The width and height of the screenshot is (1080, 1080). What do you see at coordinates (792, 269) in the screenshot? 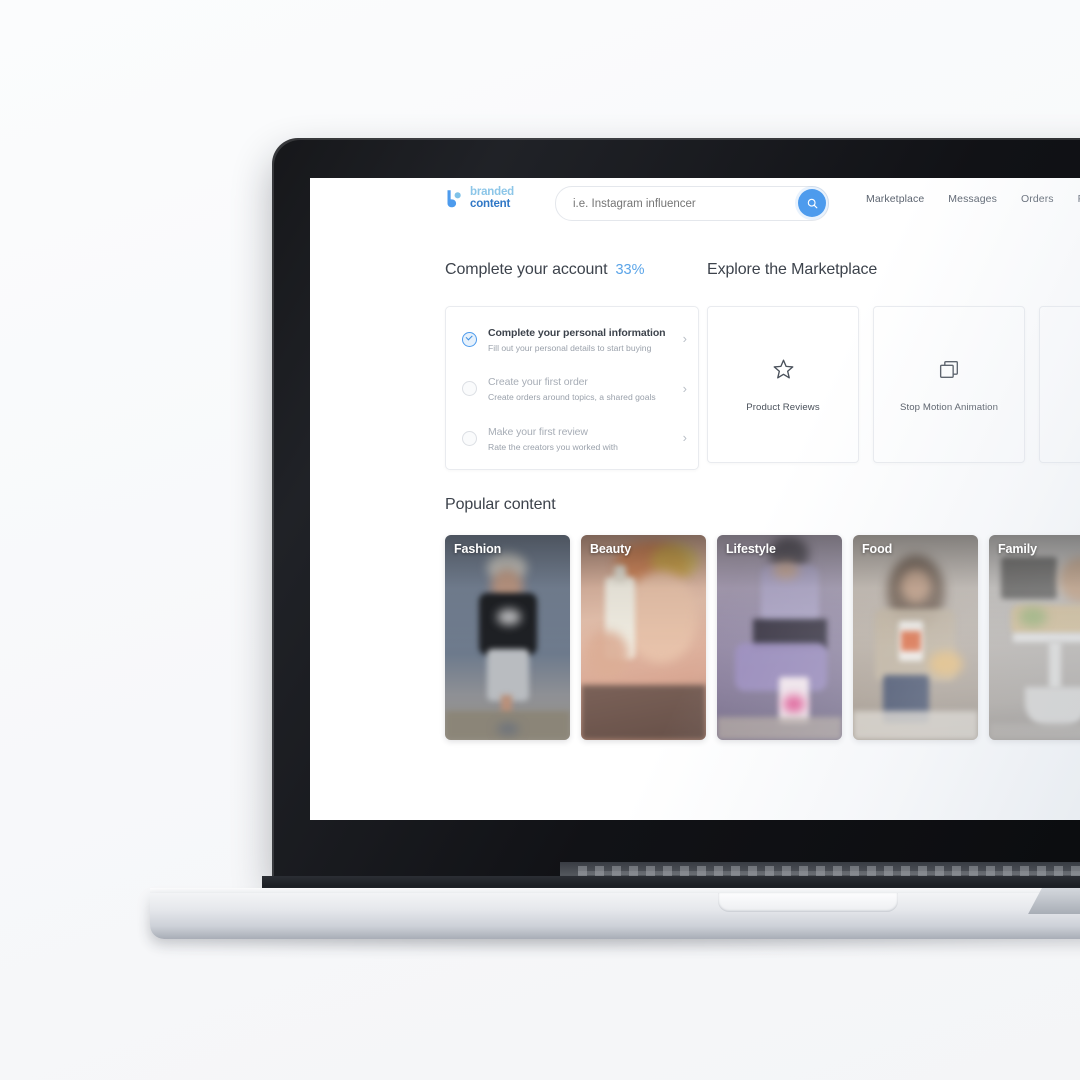
I see `marketplace-title: Explore the Marketplace` at bounding box center [792, 269].